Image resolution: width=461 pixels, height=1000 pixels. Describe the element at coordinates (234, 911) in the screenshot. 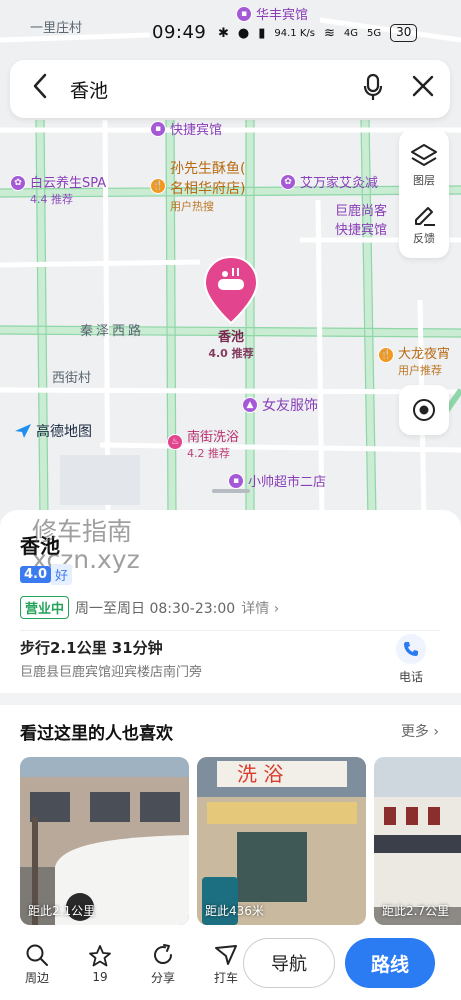

I see `related-distance: 距此436米` at that location.